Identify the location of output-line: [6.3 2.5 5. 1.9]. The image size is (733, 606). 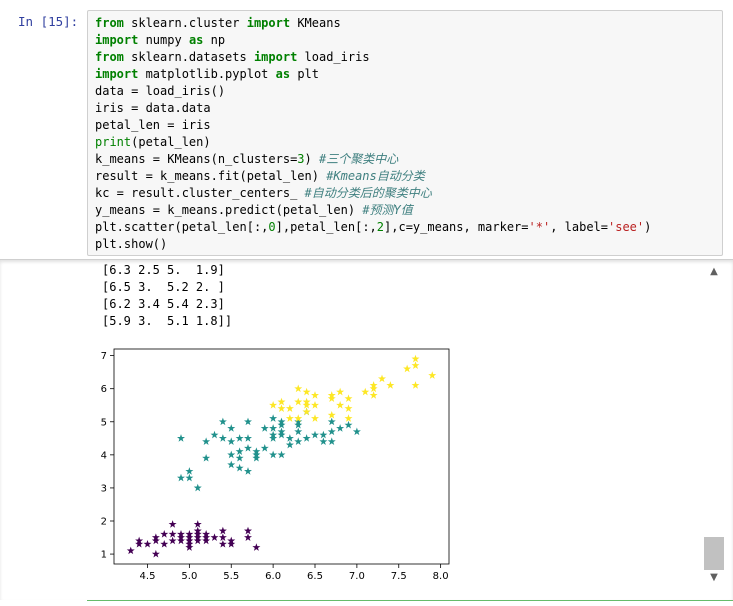
(163, 270).